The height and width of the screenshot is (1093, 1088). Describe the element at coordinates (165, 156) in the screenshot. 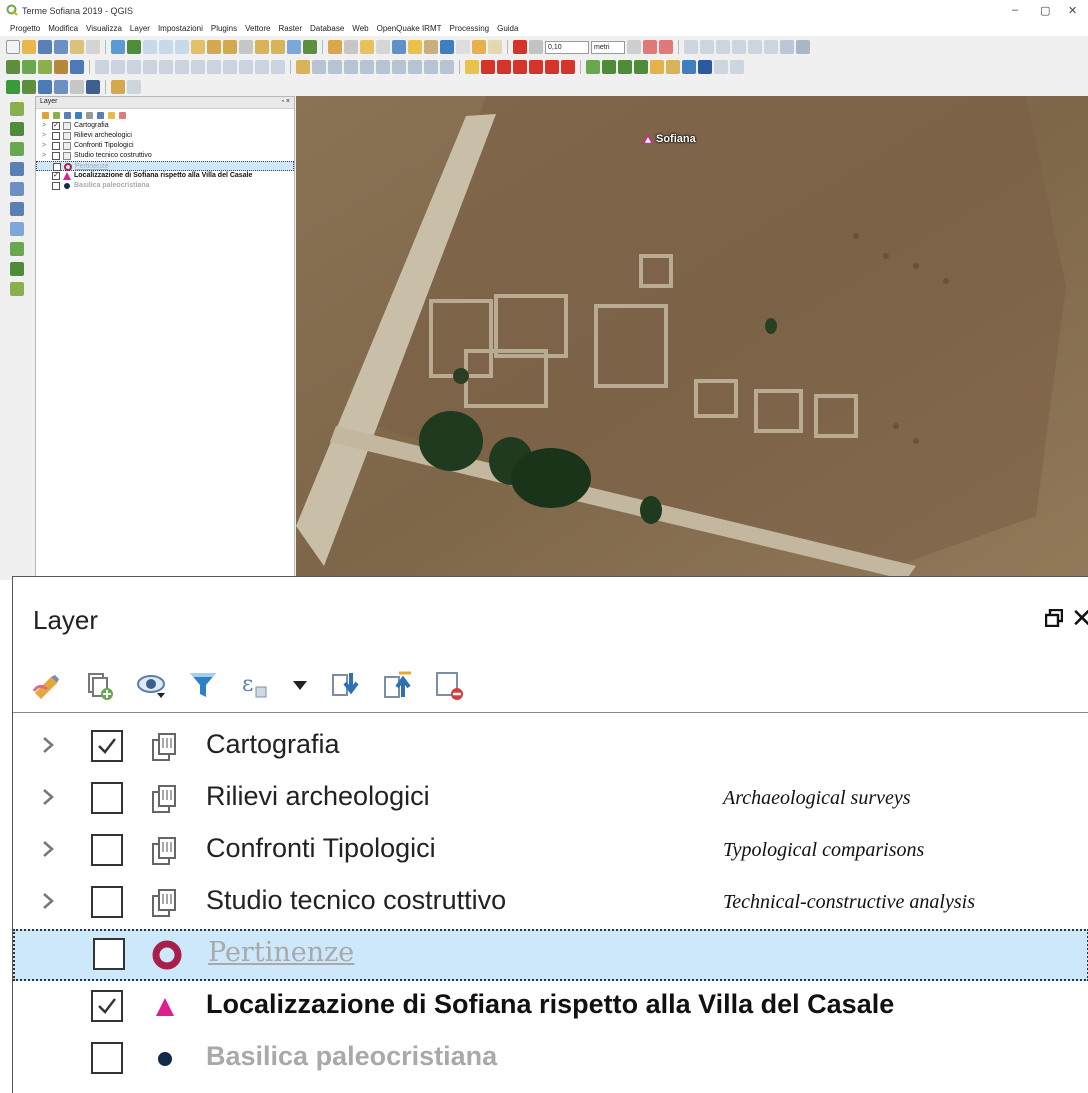

I see `small-layer-row: > Studio tecnico costruttivo` at that location.